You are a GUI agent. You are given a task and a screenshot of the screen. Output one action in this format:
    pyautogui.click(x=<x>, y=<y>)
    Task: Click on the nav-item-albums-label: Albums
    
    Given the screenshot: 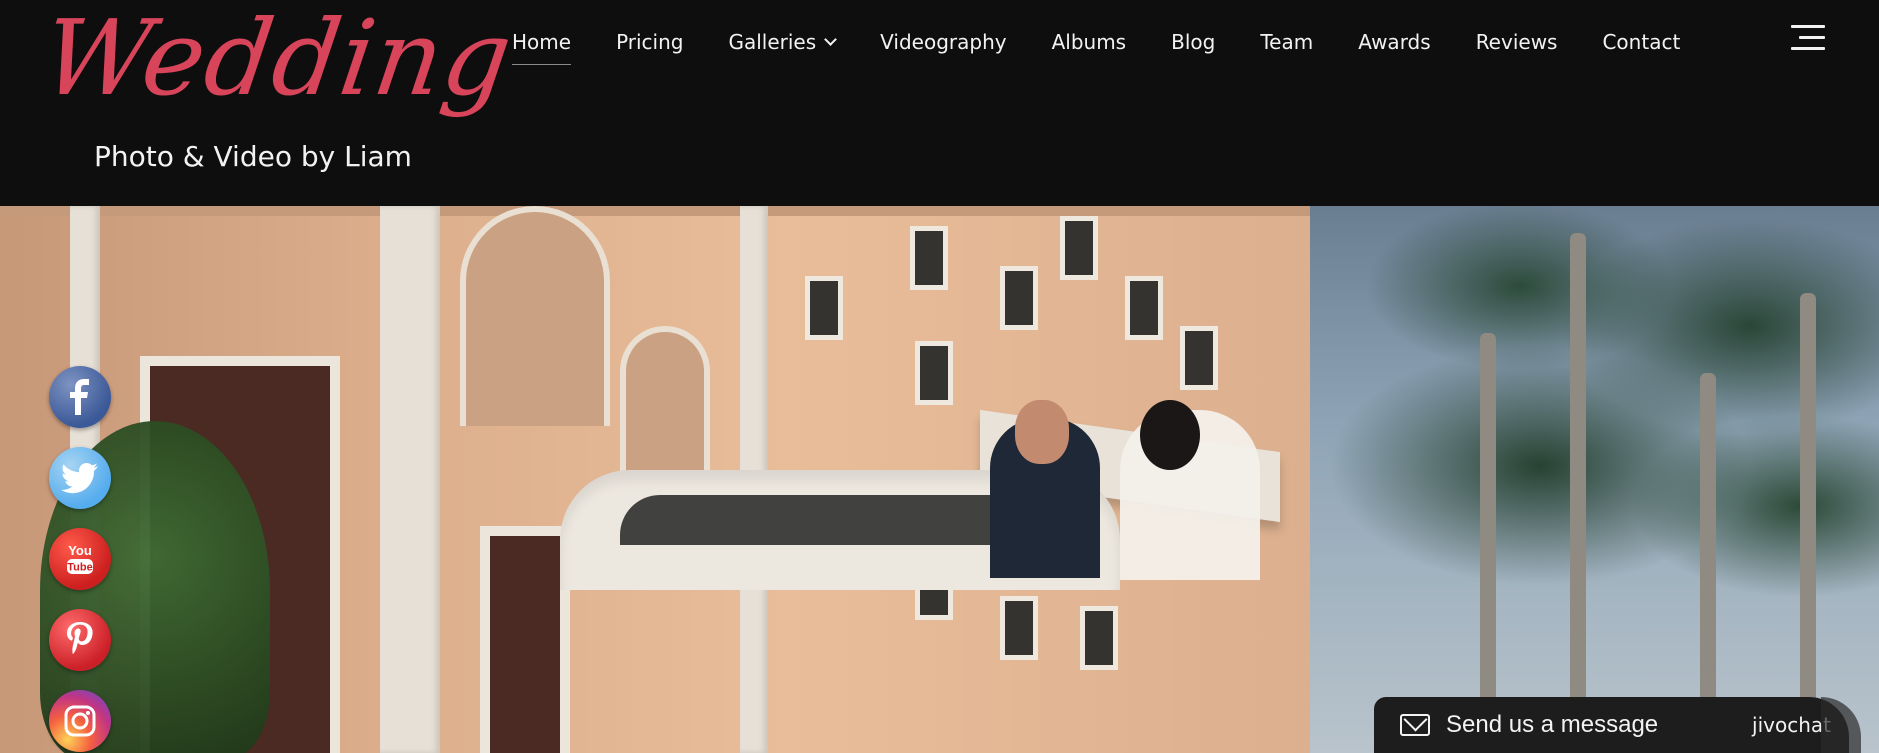 What is the action you would take?
    pyautogui.click(x=1089, y=42)
    